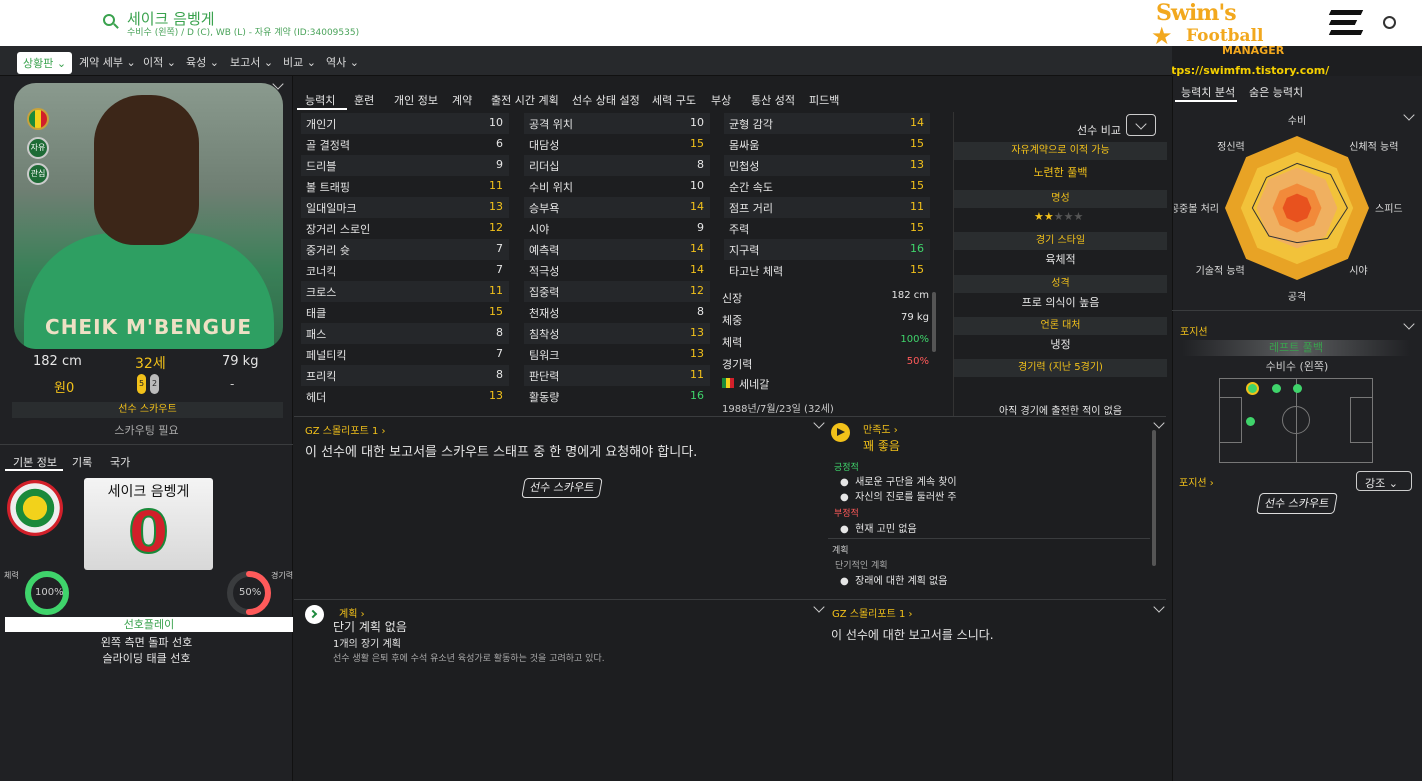  What do you see at coordinates (299, 62) in the screenshot?
I see `nav-item-compare: 비교 ⌄` at bounding box center [299, 62].